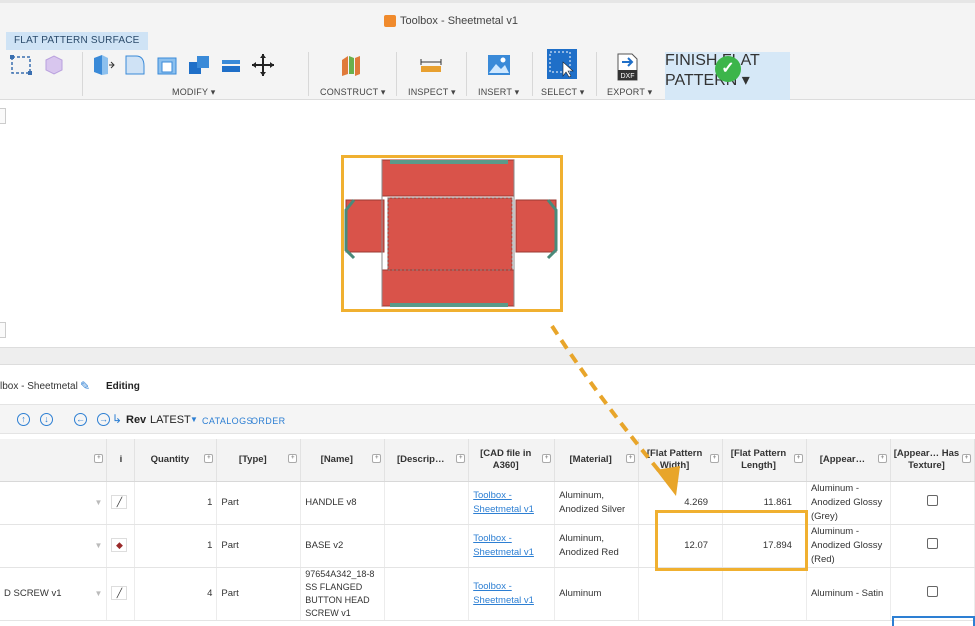 This screenshot has height=626, width=975. I want to click on rev-select: LATEST, so click(170, 420).